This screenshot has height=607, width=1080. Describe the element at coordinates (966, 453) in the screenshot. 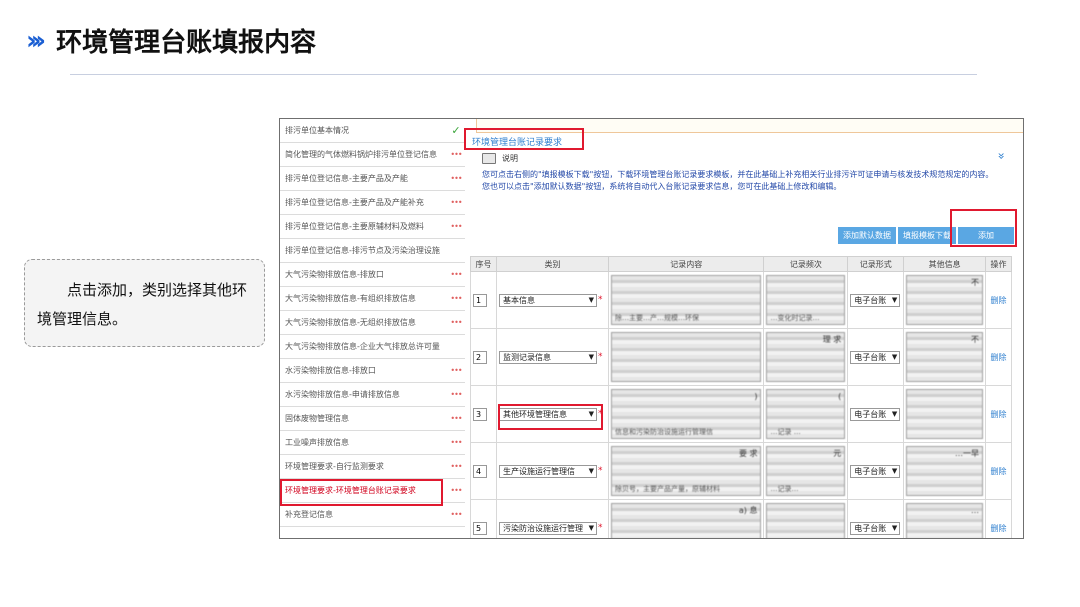

I see `other-fragment: …一早` at that location.